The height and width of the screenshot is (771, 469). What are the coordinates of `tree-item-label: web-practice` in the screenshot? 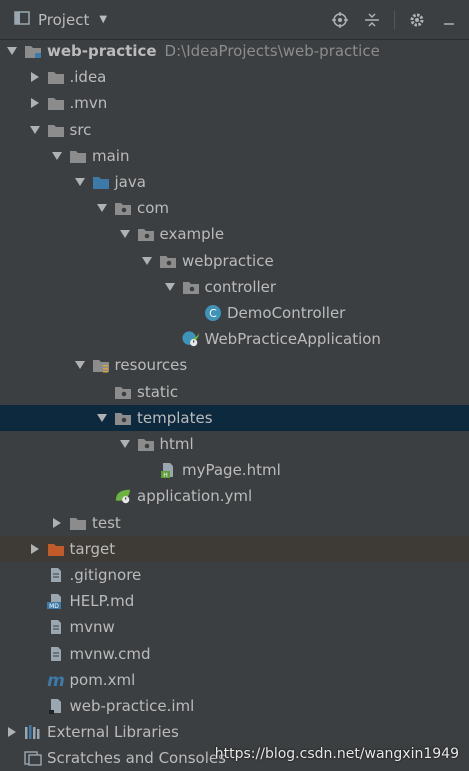 It's located at (102, 51).